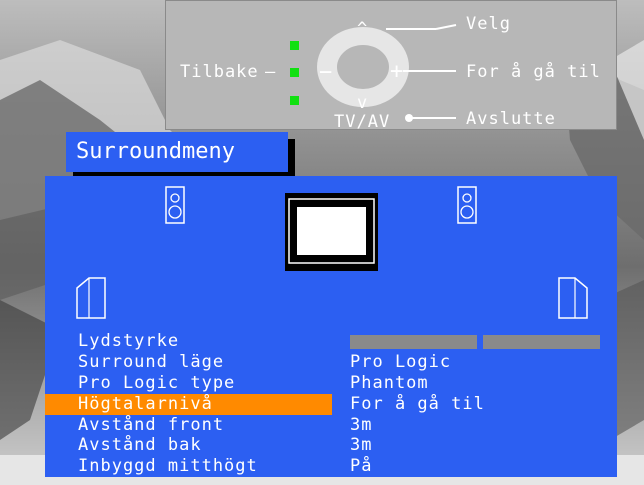  I want to click on speaker-rear-right-icon, so click(573, 298).